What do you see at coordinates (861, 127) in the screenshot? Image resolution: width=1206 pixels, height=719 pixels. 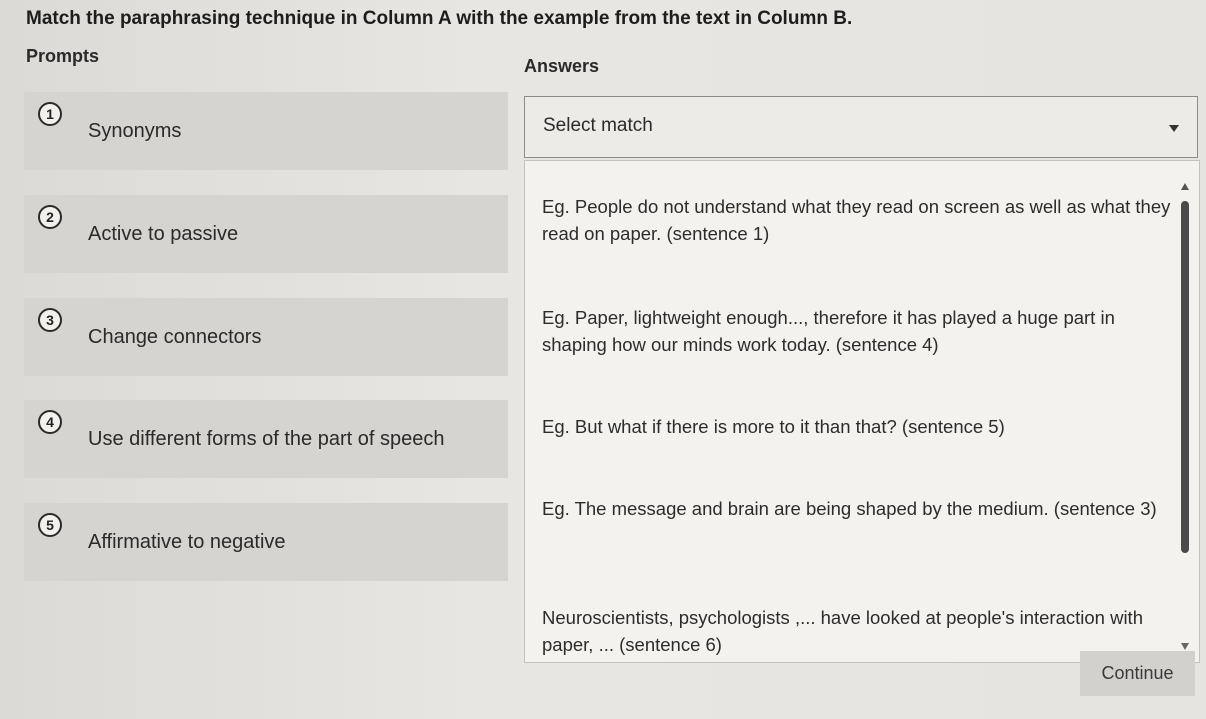 I see `match-select-dropdown: Select match` at bounding box center [861, 127].